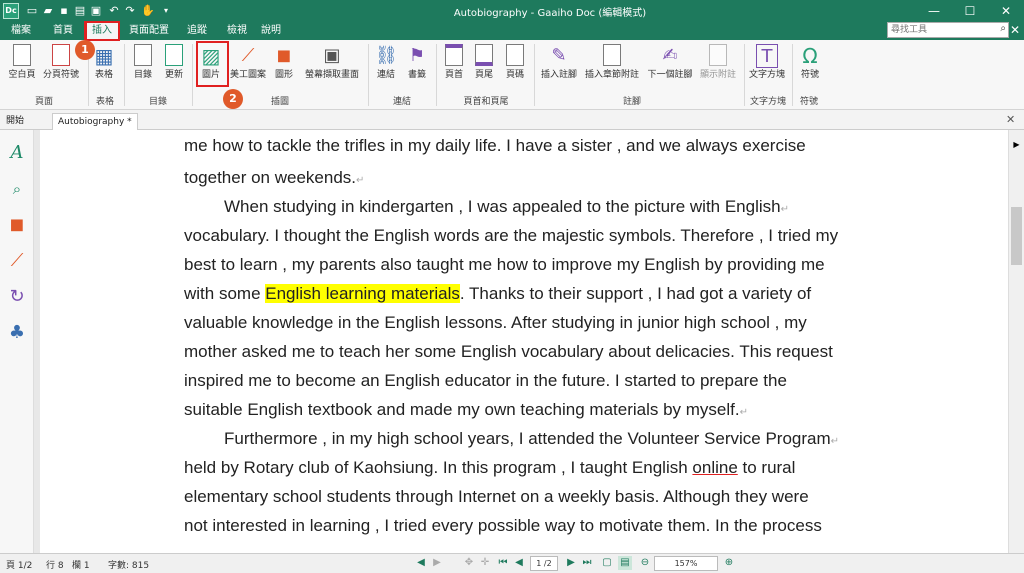 The height and width of the screenshot is (573, 1024). What do you see at coordinates (718, 67) in the screenshot?
I see `show-notes-button: 顯示附註` at bounding box center [718, 67].